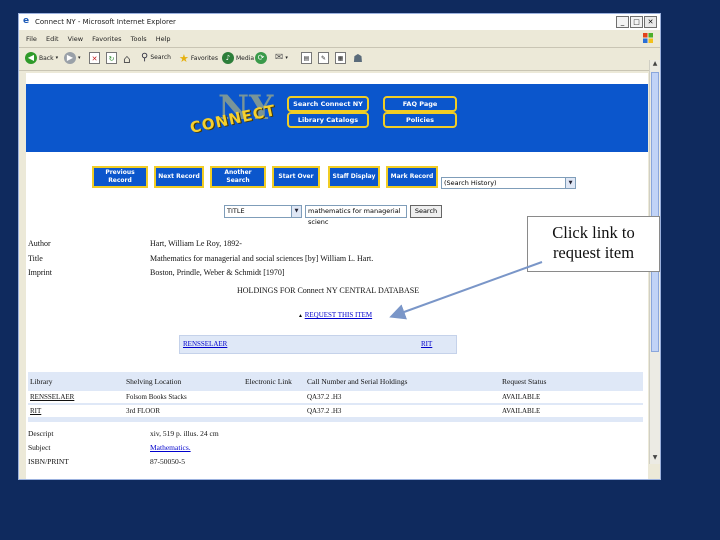 This screenshot has height=540, width=720. I want to click on table-cell-library: RIT, so click(35, 411).